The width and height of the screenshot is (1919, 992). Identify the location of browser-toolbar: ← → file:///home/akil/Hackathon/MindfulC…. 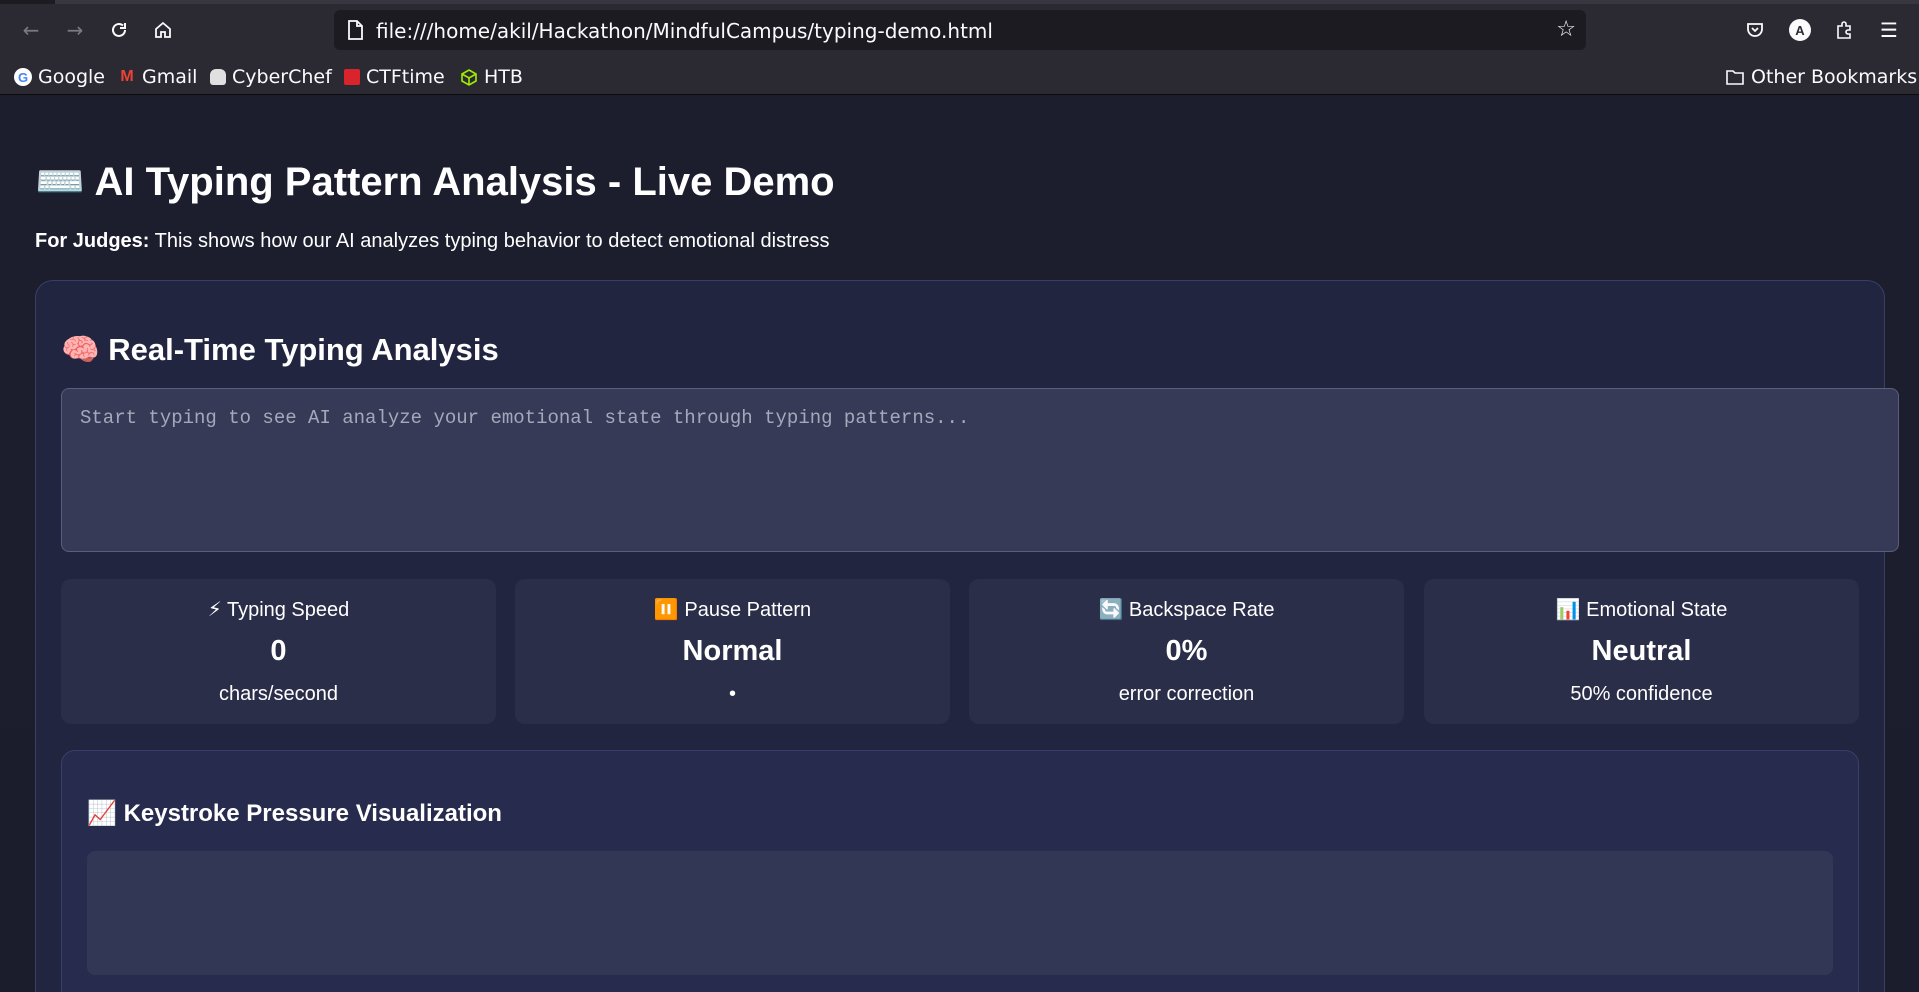
(959, 47).